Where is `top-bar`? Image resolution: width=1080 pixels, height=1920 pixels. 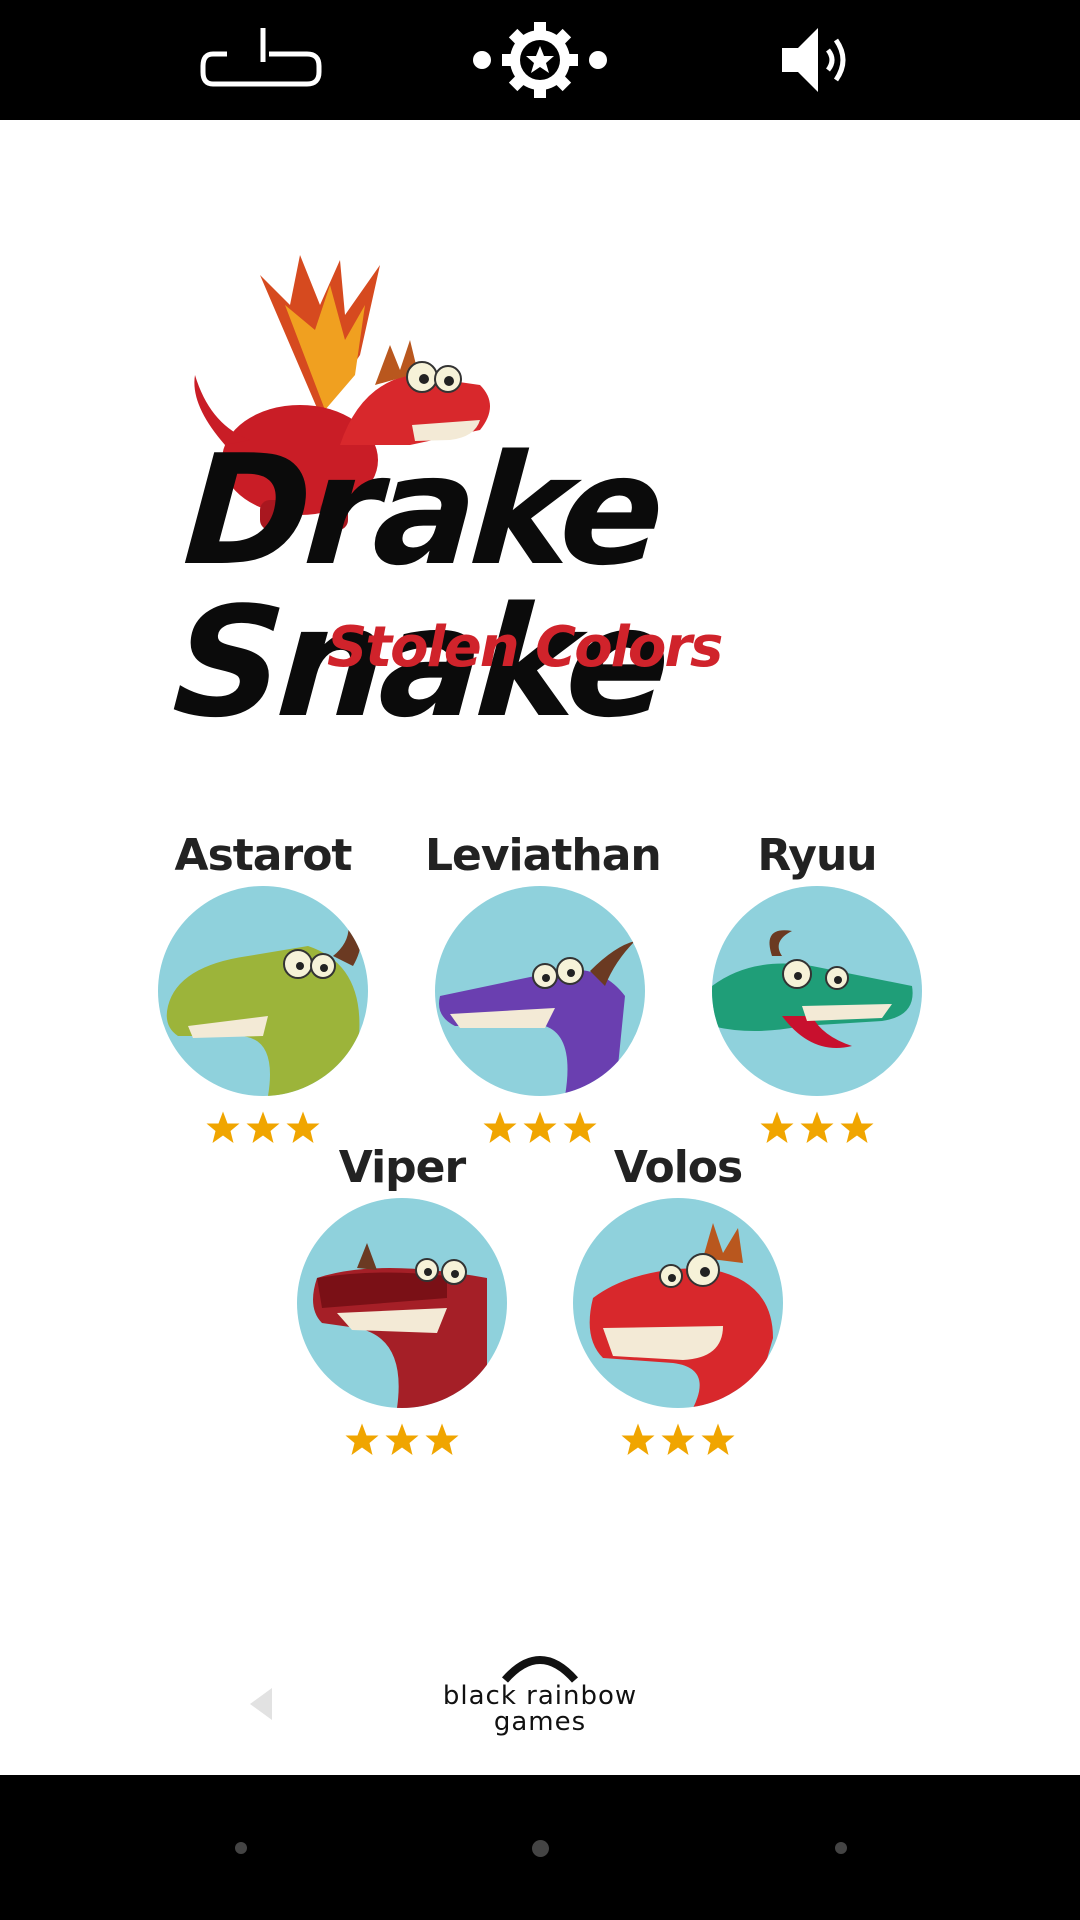 top-bar is located at coordinates (540, 60).